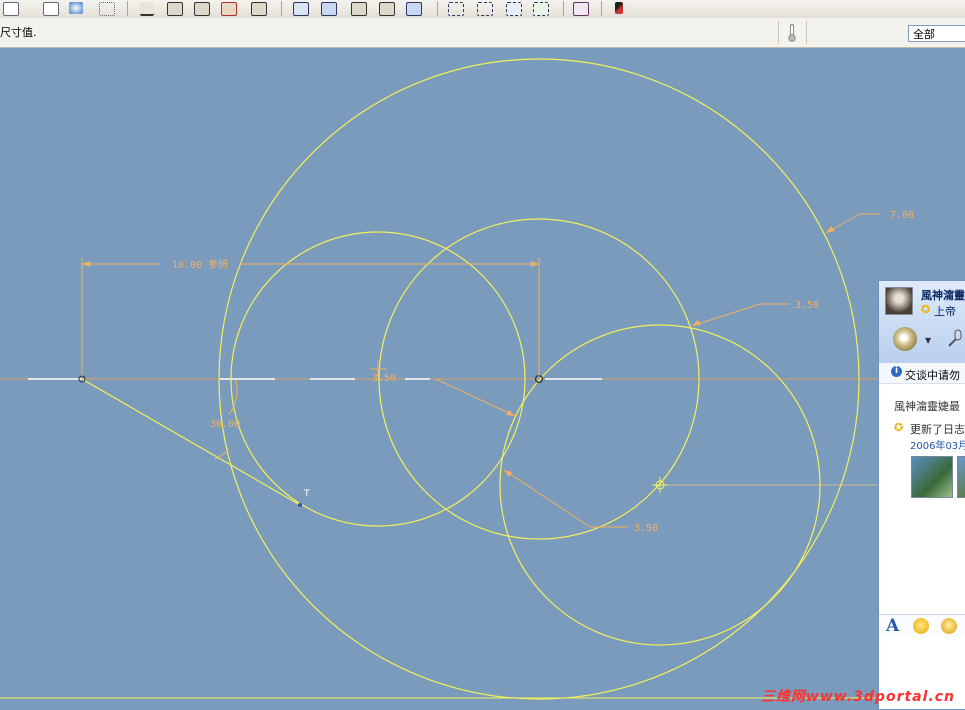 The height and width of the screenshot is (710, 965). What do you see at coordinates (945, 311) in the screenshot?
I see `contact-status: 上帝` at bounding box center [945, 311].